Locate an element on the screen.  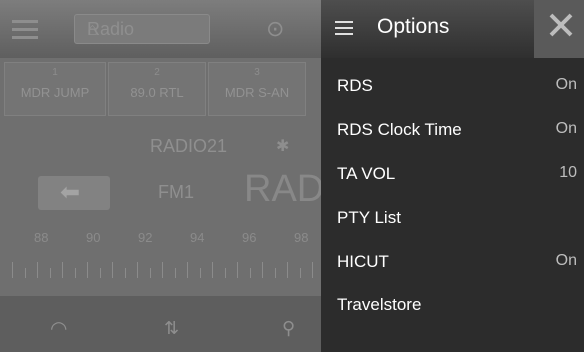
search-icon: ⚲ is located at coordinates (288, 328).